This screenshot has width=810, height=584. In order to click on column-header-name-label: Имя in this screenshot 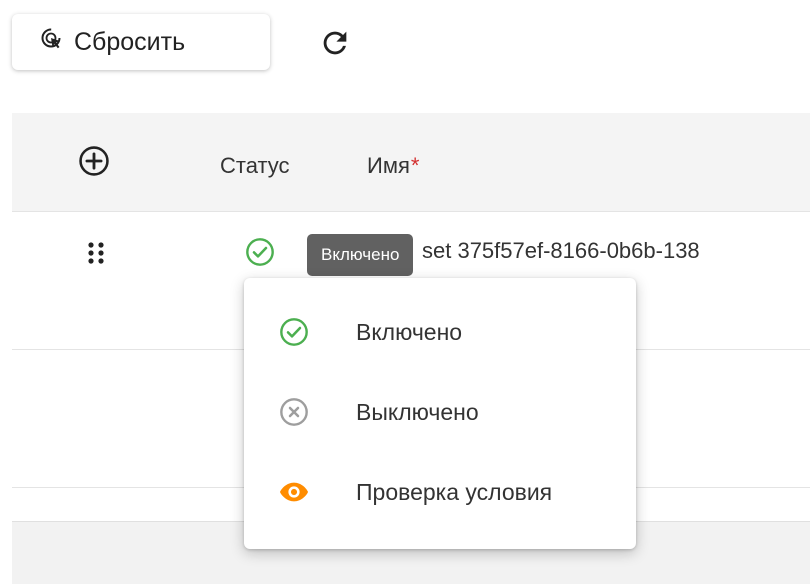, I will do `click(388, 165)`.